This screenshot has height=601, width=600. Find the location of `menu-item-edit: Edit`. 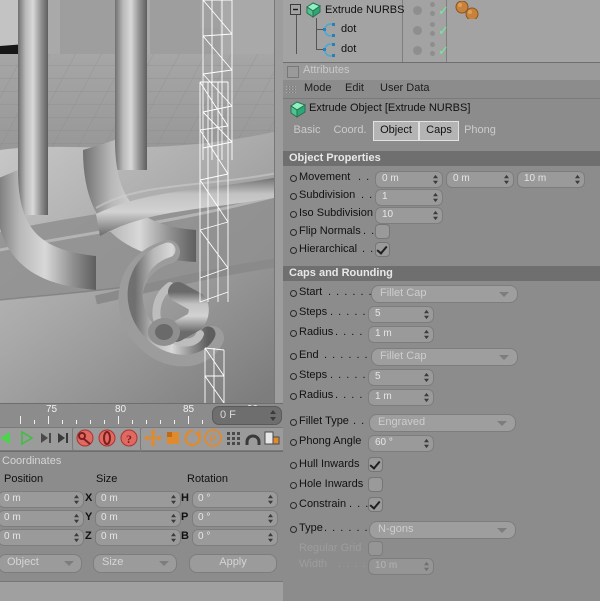

menu-item-edit: Edit is located at coordinates (354, 88).